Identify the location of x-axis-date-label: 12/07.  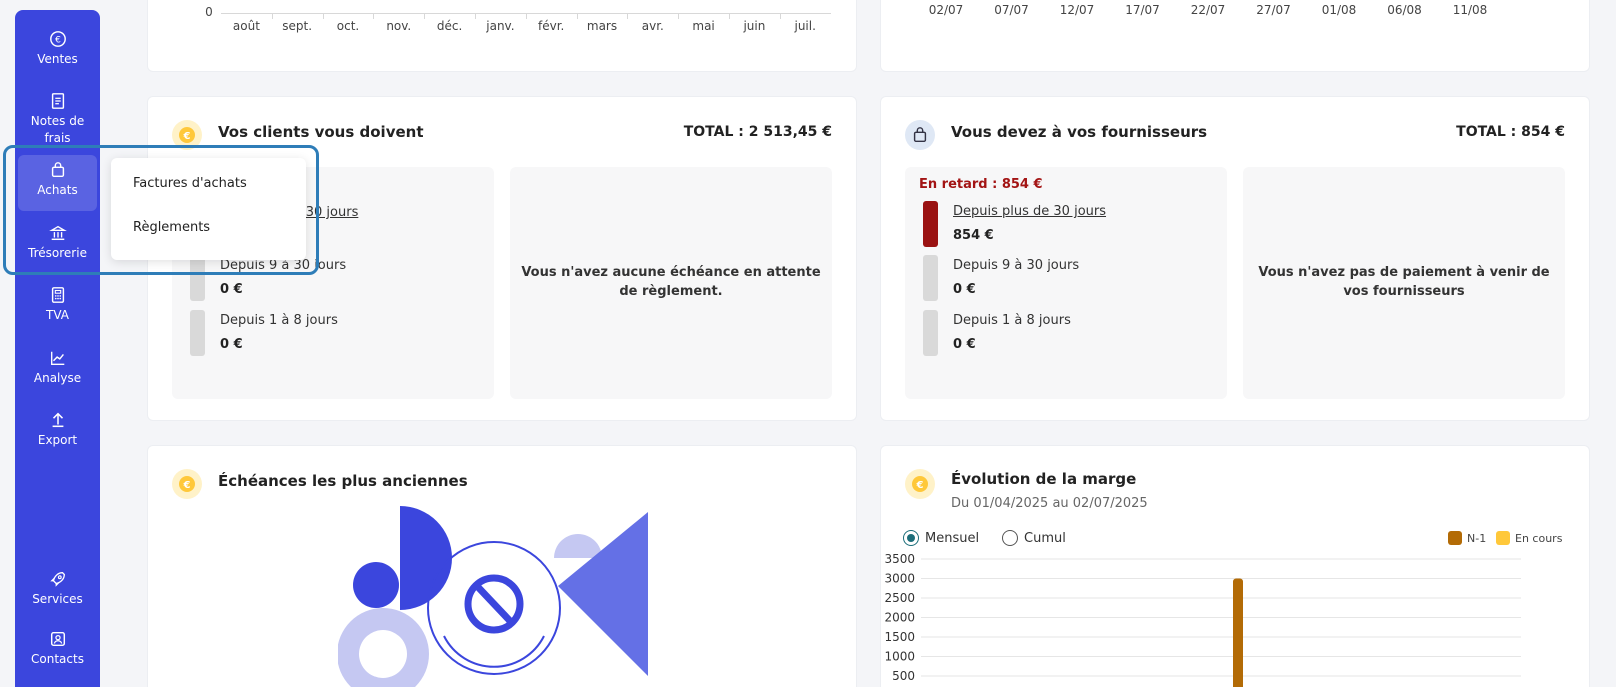
(1077, 10).